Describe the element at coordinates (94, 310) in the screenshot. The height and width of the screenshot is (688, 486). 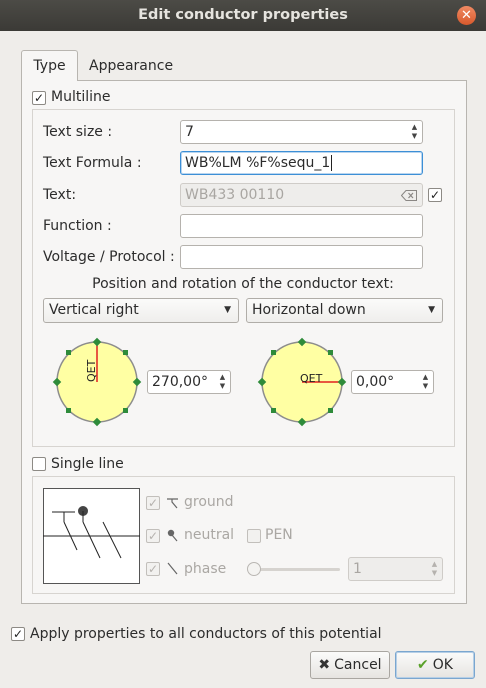
I see `vertical-alignment-value: Vertical right` at that location.